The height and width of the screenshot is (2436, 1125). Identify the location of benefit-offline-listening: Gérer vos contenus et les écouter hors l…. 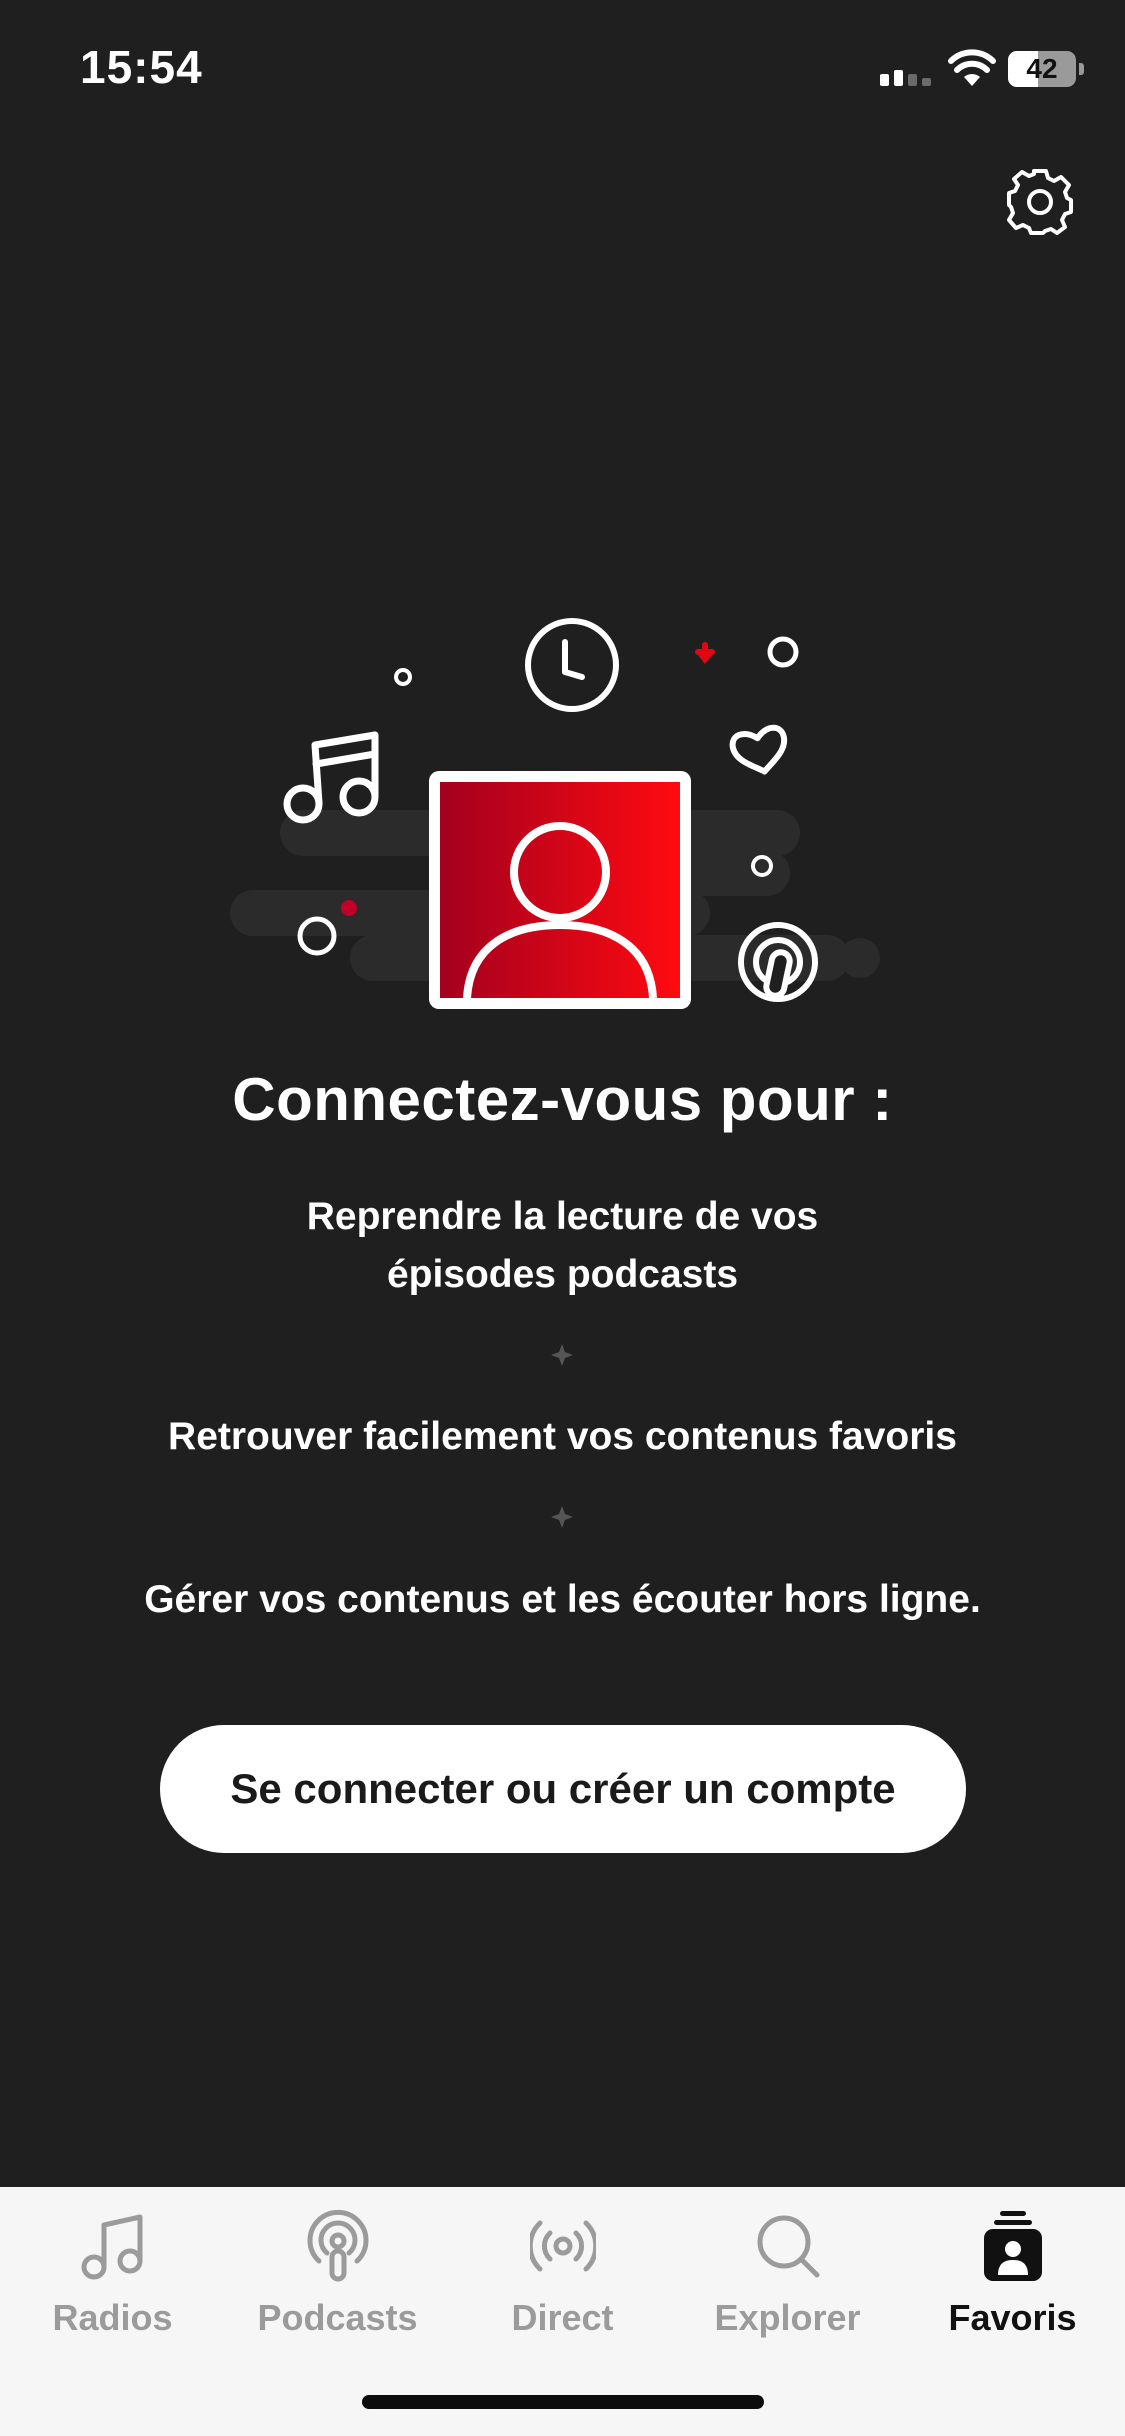
(562, 1599).